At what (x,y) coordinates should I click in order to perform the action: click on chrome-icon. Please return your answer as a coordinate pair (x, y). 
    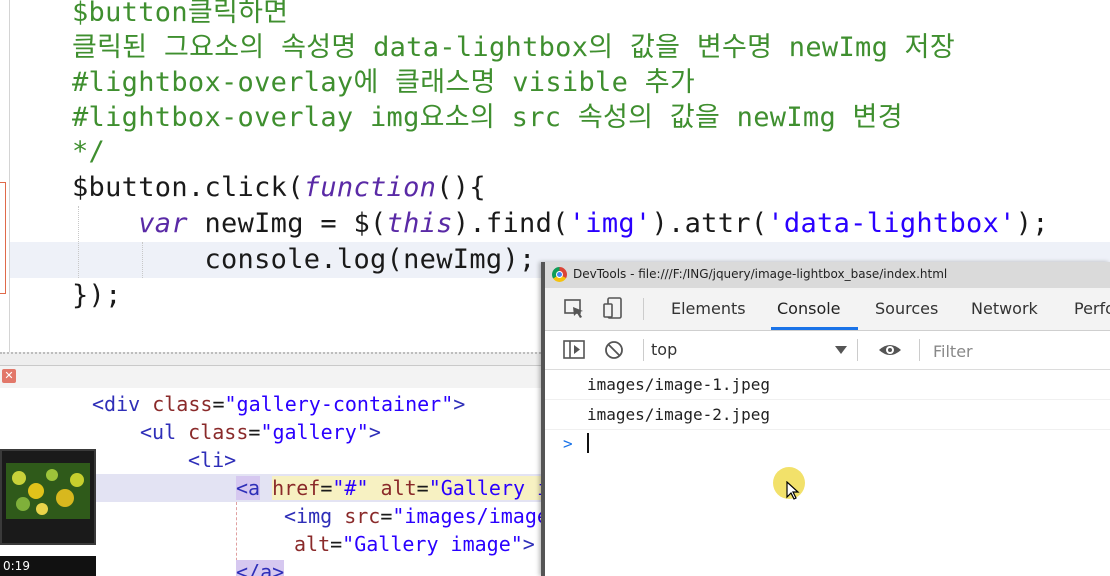
    Looking at the image, I should click on (559, 274).